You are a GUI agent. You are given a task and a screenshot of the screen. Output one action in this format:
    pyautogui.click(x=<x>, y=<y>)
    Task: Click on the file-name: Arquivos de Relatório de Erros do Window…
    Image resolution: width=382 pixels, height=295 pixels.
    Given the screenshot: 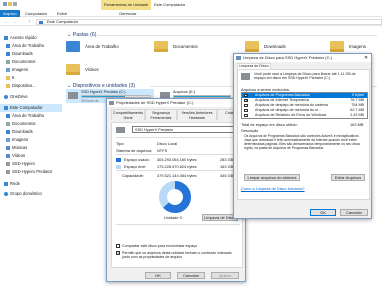 What is the action you would take?
    pyautogui.click(x=291, y=115)
    